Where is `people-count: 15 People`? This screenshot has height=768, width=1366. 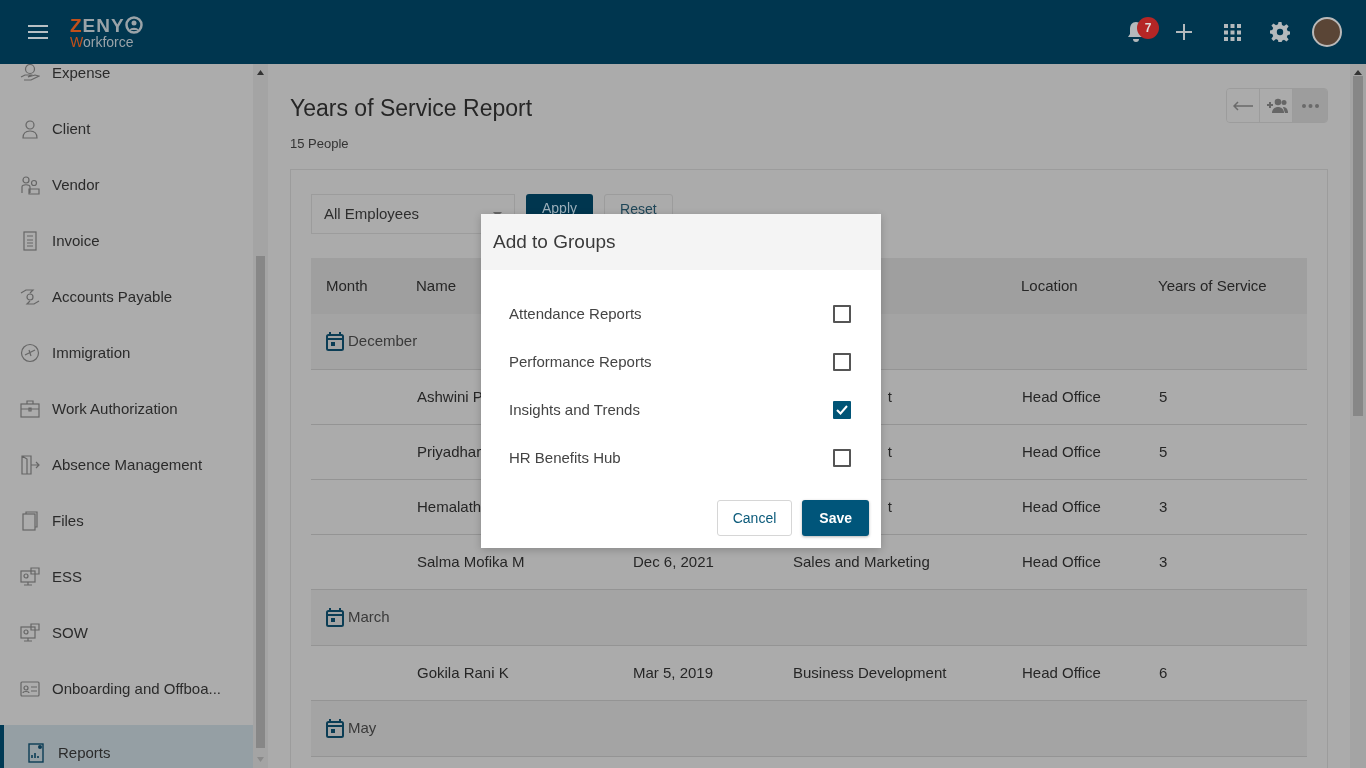
people-count: 15 People is located at coordinates (320, 143).